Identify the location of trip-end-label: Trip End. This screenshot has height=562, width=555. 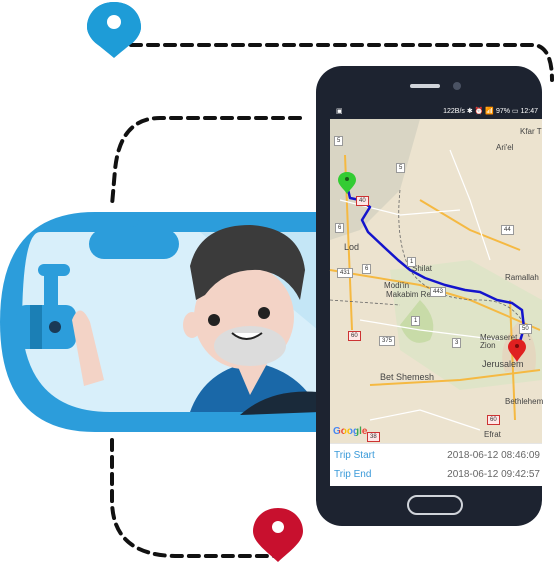
(353, 474).